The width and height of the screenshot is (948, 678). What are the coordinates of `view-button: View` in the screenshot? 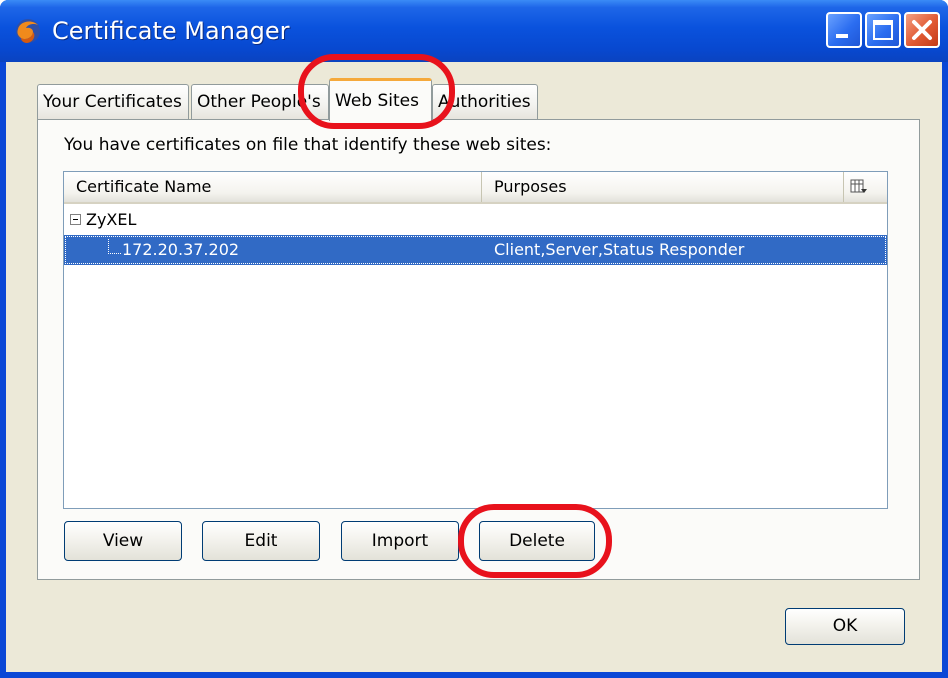 It's located at (123, 541).